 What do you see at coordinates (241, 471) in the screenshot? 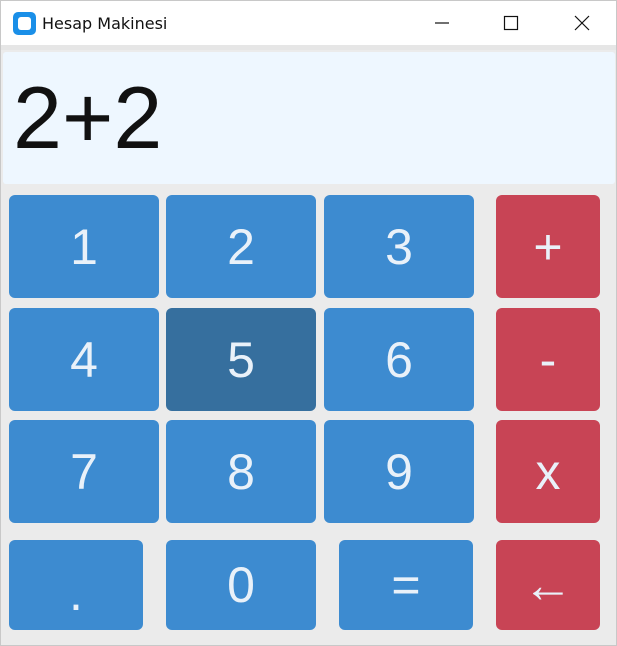
I see `key-8: 8` at bounding box center [241, 471].